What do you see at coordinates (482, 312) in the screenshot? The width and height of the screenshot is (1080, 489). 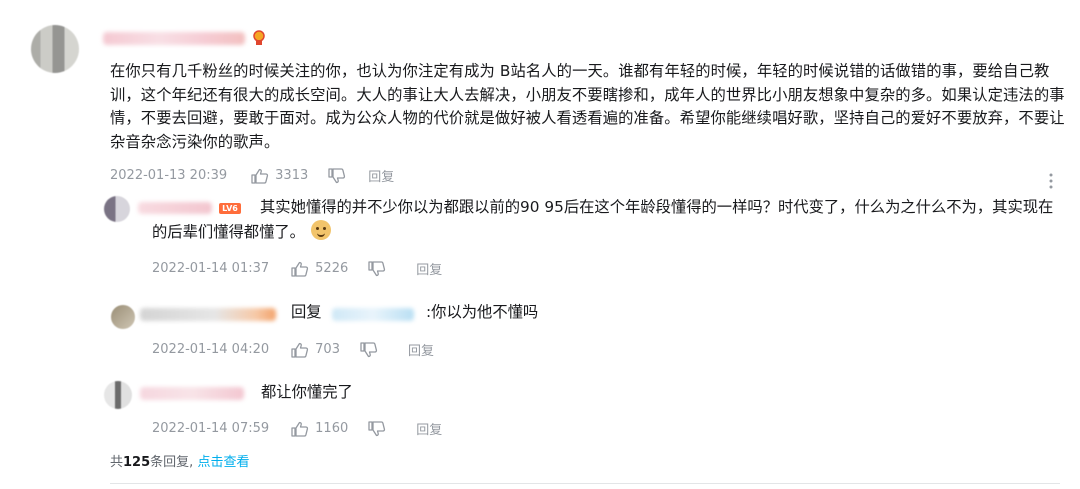 I see `reply-text: :你以为他不懂吗` at bounding box center [482, 312].